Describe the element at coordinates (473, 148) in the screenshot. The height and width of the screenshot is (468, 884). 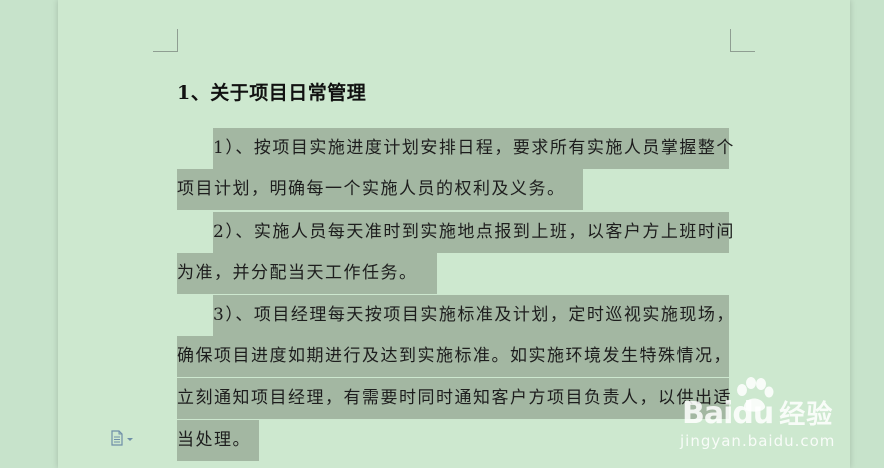
I see `text-line-1: 1）、按项目实施进度计划安排日程，要求所有实施人员掌握整个` at that location.